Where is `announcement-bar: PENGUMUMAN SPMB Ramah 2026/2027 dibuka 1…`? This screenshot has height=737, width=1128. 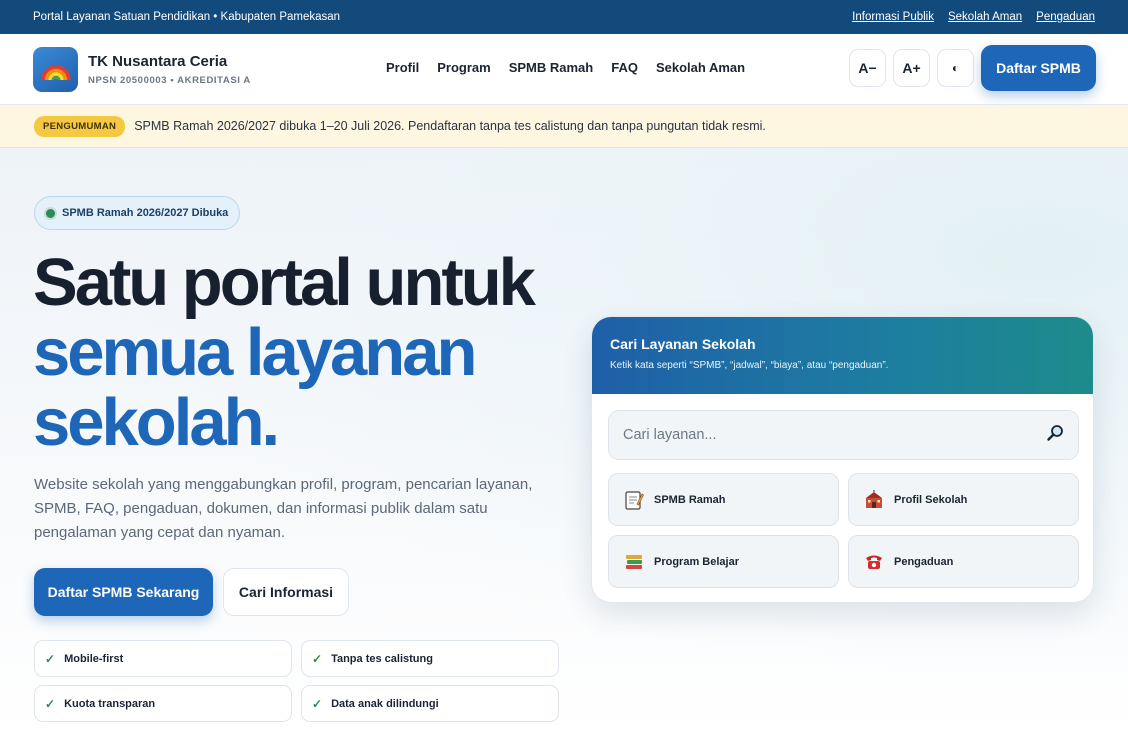
announcement-bar: PENGUMUMAN SPMB Ramah 2026/2027 dibuka 1… is located at coordinates (564, 126).